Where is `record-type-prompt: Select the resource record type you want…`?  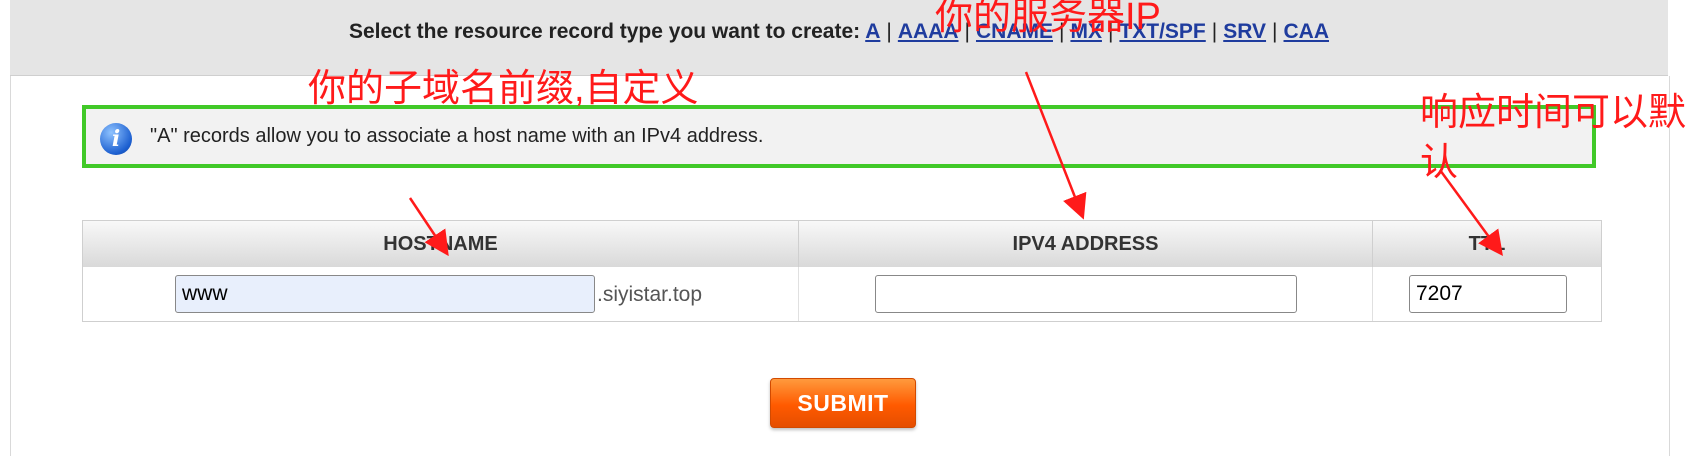 record-type-prompt: Select the resource record type you want… is located at coordinates (604, 31).